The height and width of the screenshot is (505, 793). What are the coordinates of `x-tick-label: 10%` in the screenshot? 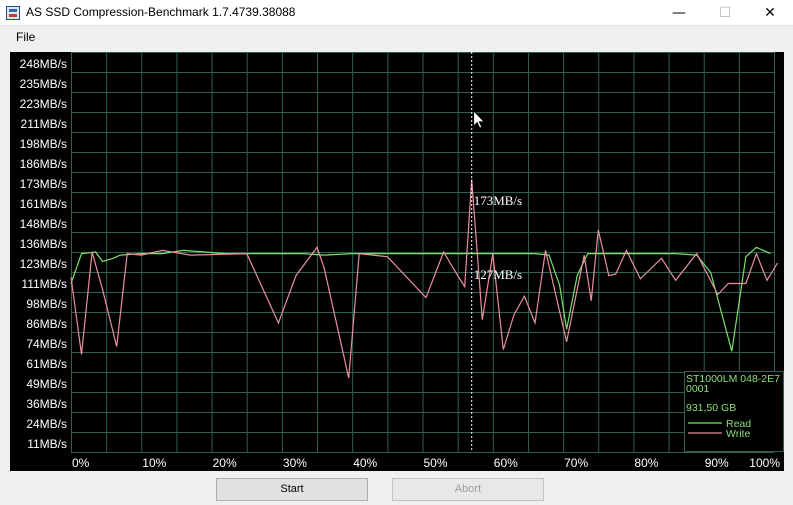 It's located at (154, 463).